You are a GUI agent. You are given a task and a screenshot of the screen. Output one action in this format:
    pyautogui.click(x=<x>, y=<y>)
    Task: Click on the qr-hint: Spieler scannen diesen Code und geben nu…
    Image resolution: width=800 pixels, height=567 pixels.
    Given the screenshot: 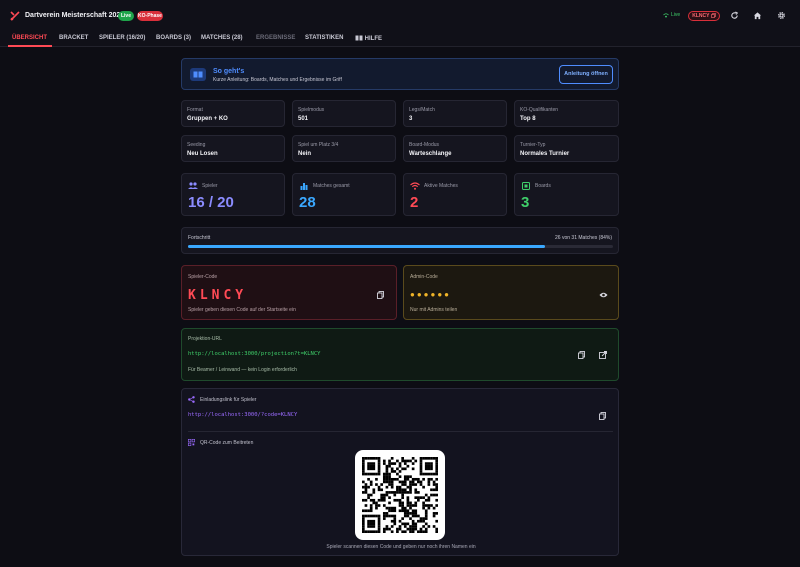 What is the action you would take?
    pyautogui.click(x=401, y=547)
    